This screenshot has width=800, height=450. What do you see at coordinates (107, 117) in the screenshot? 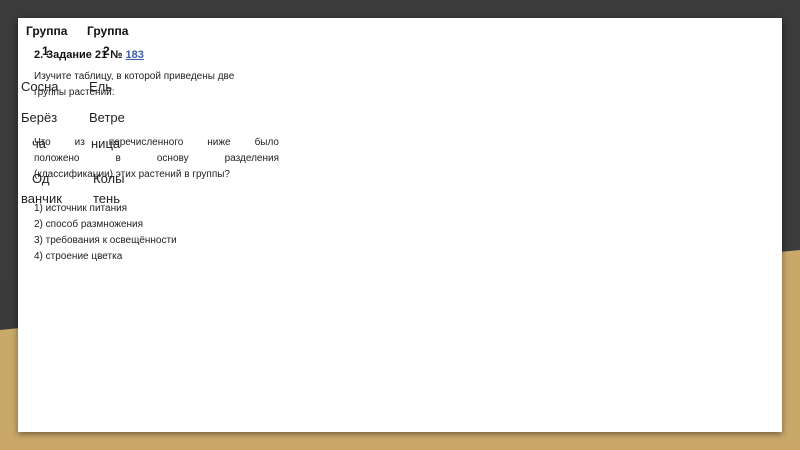
I see `cell-group2-row2-line1: Ветре` at bounding box center [107, 117].